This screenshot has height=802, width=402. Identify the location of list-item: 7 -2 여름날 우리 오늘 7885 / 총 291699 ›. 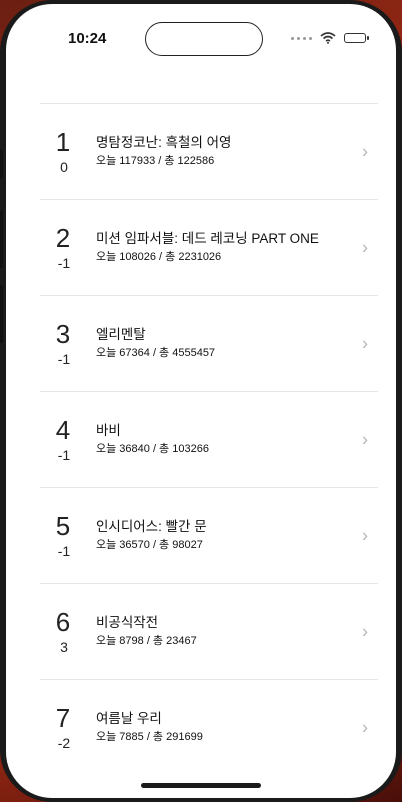
(209, 727).